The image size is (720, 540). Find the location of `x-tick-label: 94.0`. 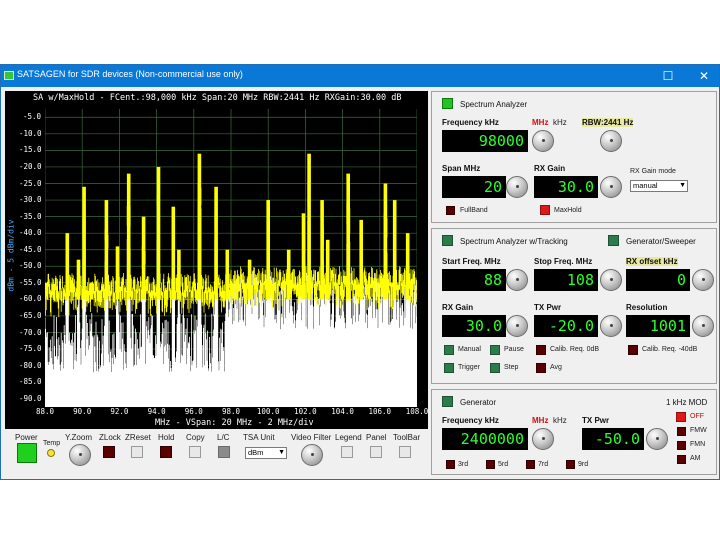

x-tick-label: 94.0 is located at coordinates (156, 411).